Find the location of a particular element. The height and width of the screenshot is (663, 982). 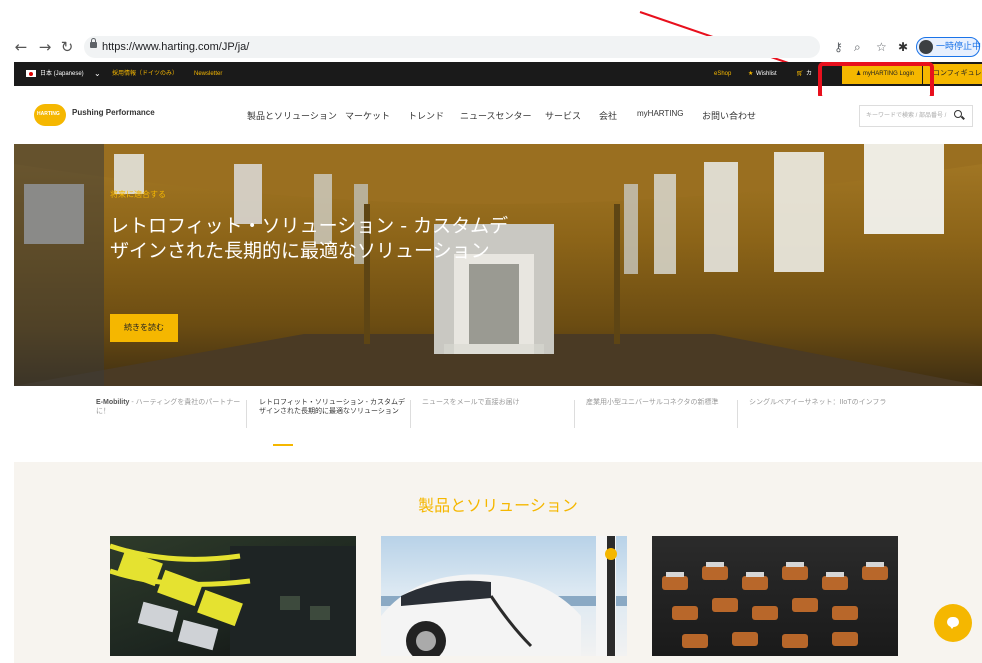

harting-logo: HARTING is located at coordinates (50, 115).